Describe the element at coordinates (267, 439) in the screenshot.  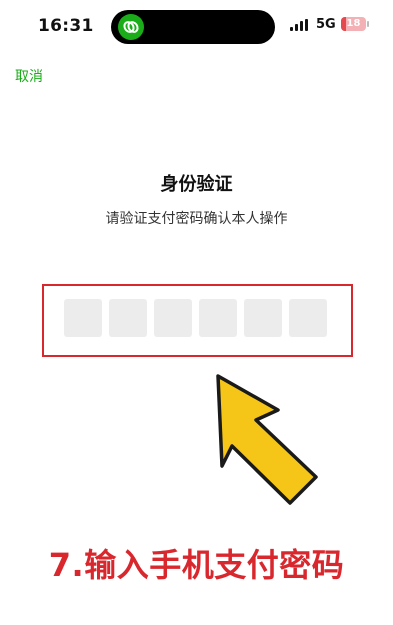
I see `pointer-arrow-icon` at that location.